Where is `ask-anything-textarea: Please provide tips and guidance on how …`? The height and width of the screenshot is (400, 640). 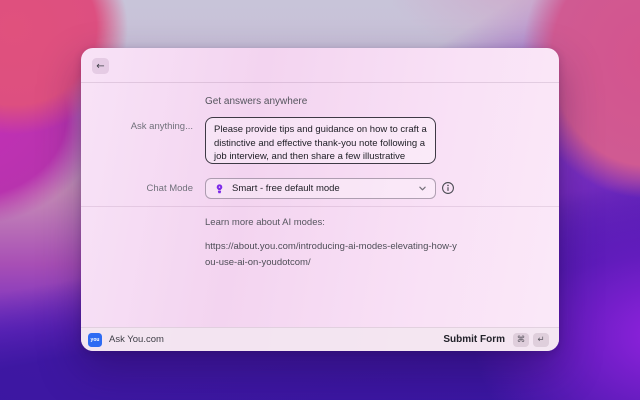 ask-anything-textarea: Please provide tips and guidance on how … is located at coordinates (320, 140).